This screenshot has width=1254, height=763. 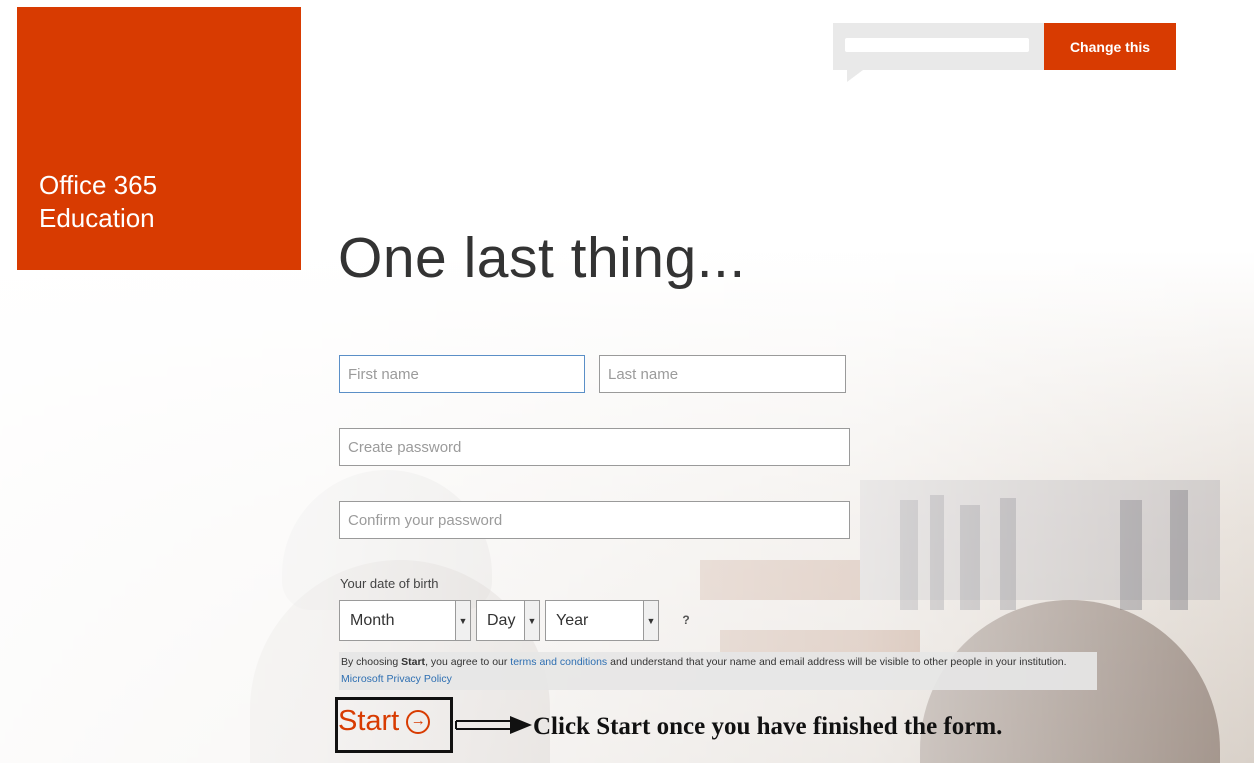 I want to click on start-button: Start →, so click(x=384, y=721).